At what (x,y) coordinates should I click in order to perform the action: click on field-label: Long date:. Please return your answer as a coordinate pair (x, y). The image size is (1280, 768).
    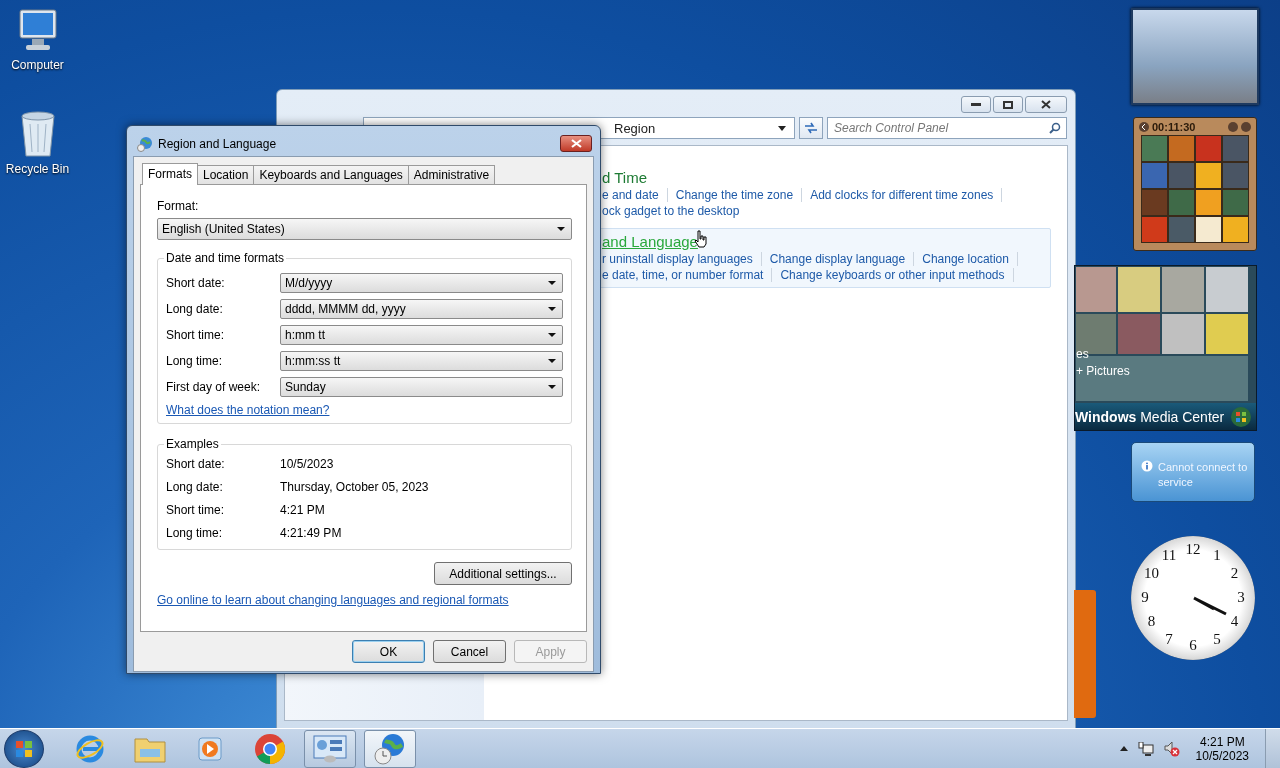
    Looking at the image, I should click on (195, 309).